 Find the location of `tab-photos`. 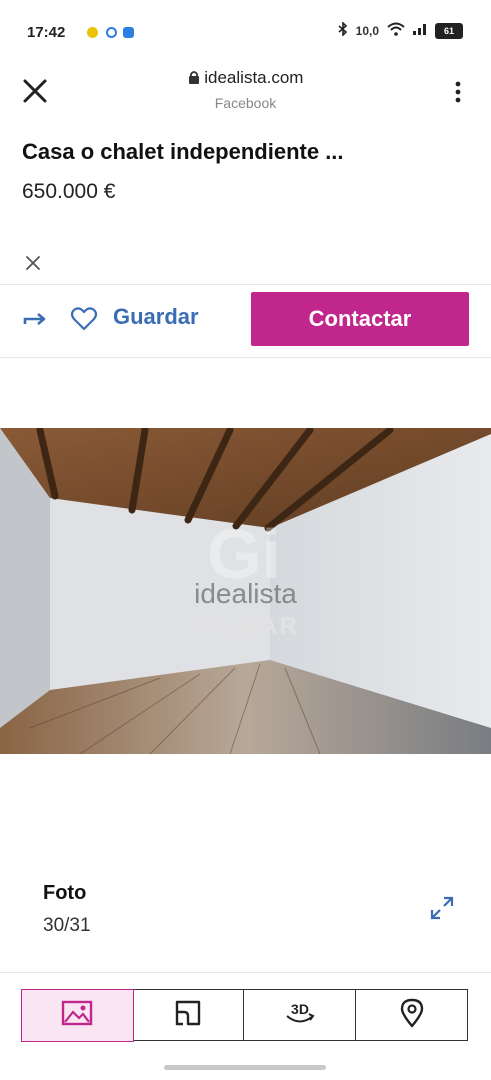

tab-photos is located at coordinates (77, 1015).